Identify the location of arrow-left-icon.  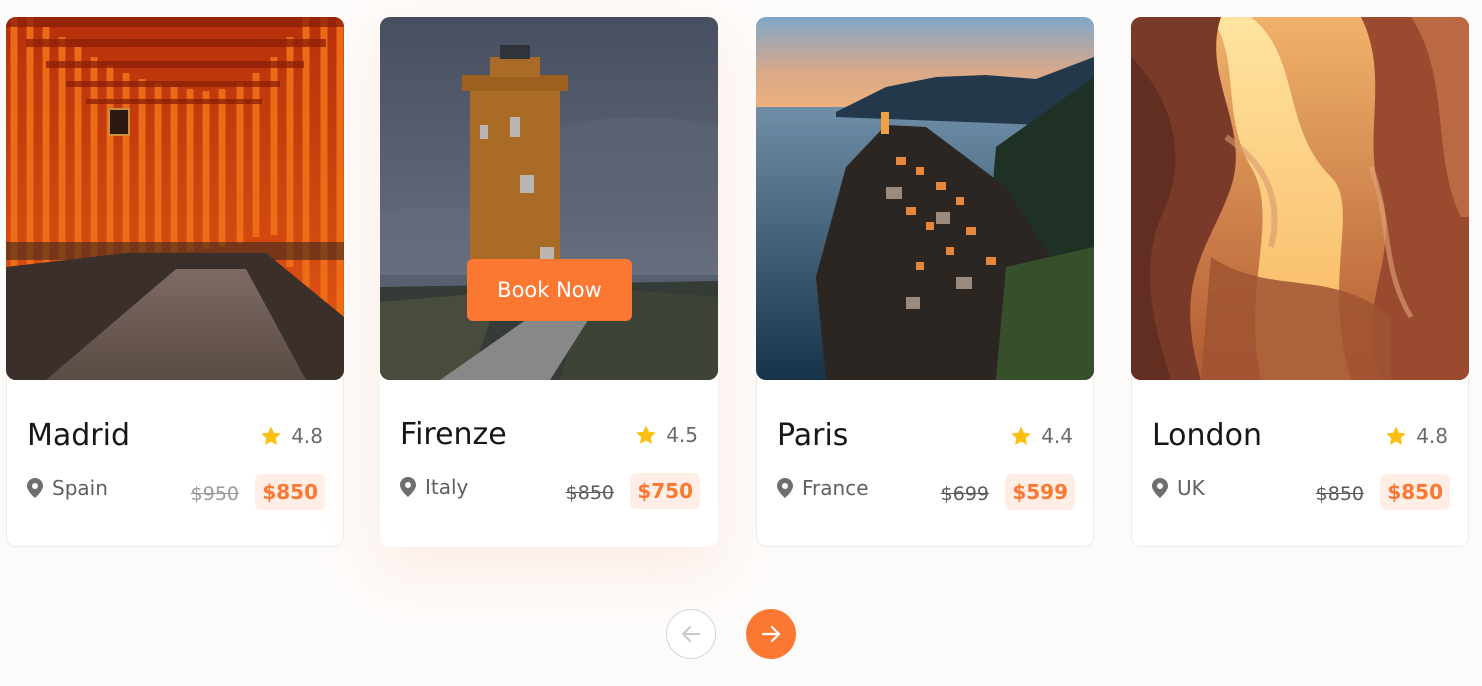
(691, 634).